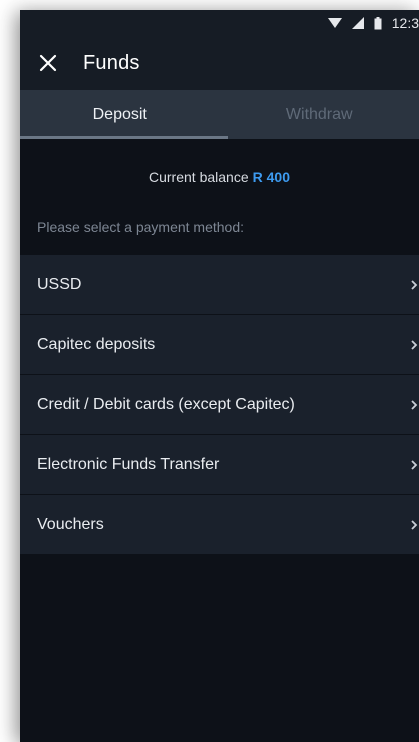 This screenshot has width=419, height=742. I want to click on method-vouchers: Vouchers, so click(219, 524).